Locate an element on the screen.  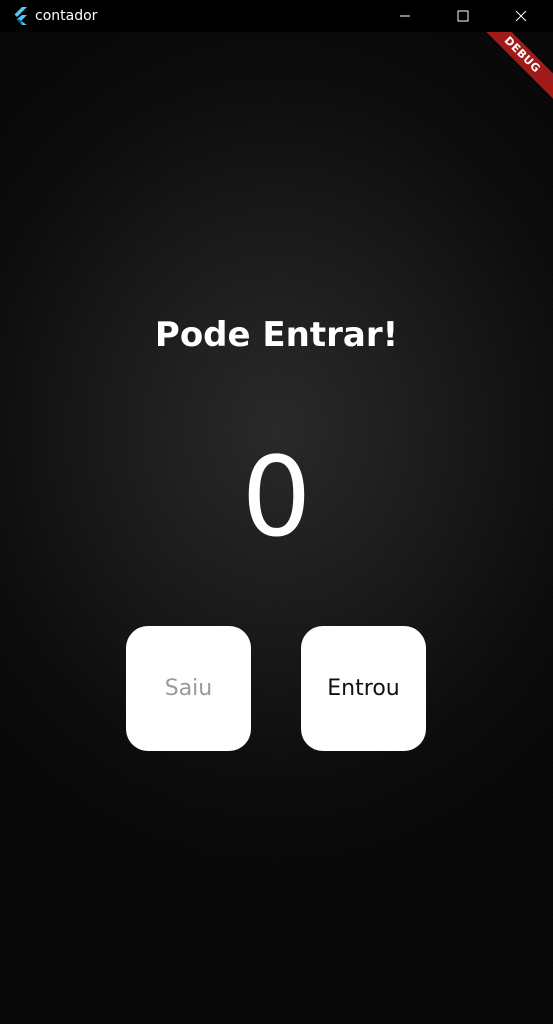
enter-button: Entrou is located at coordinates (363, 688).